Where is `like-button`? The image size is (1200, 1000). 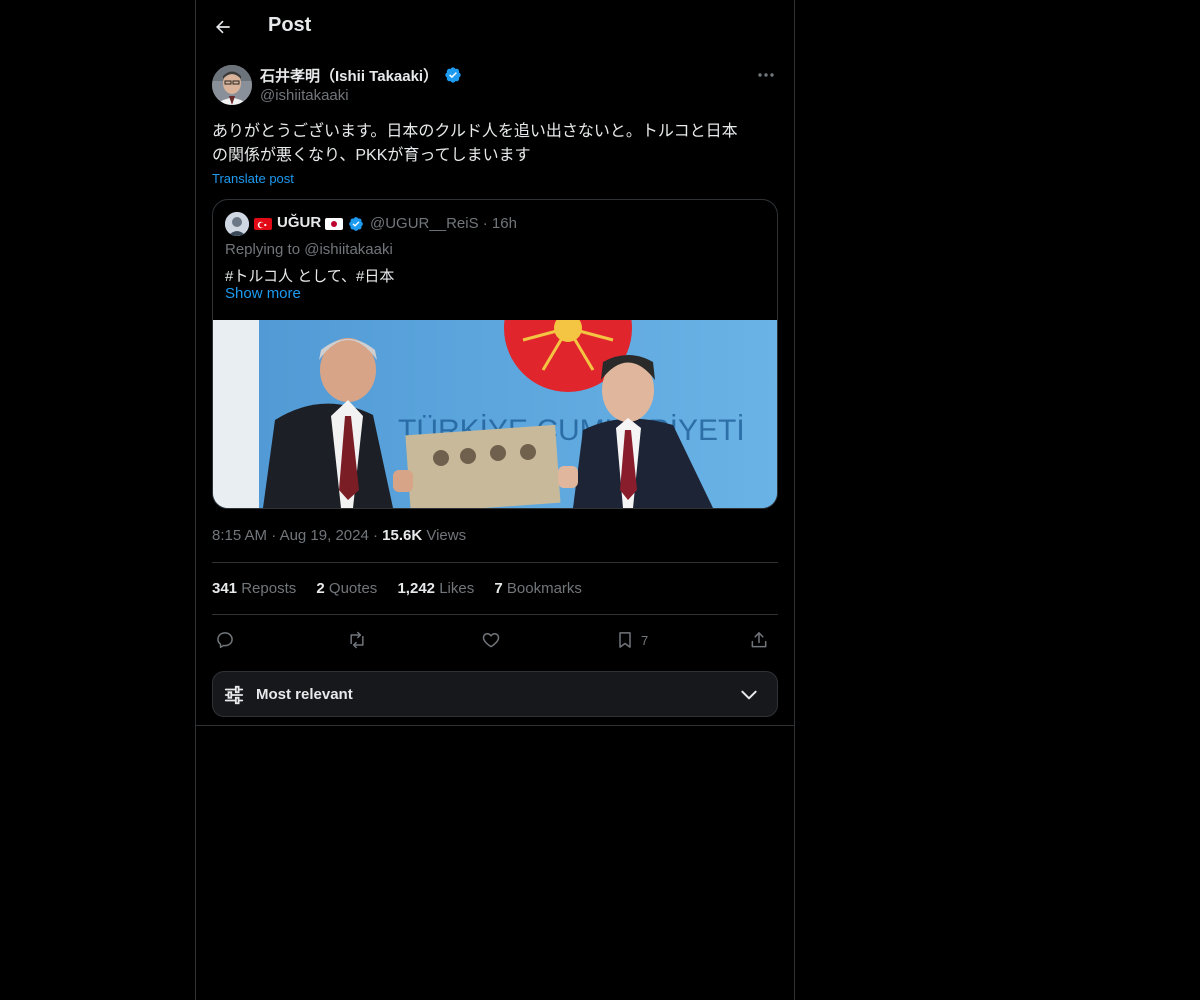
like-button is located at coordinates (491, 640).